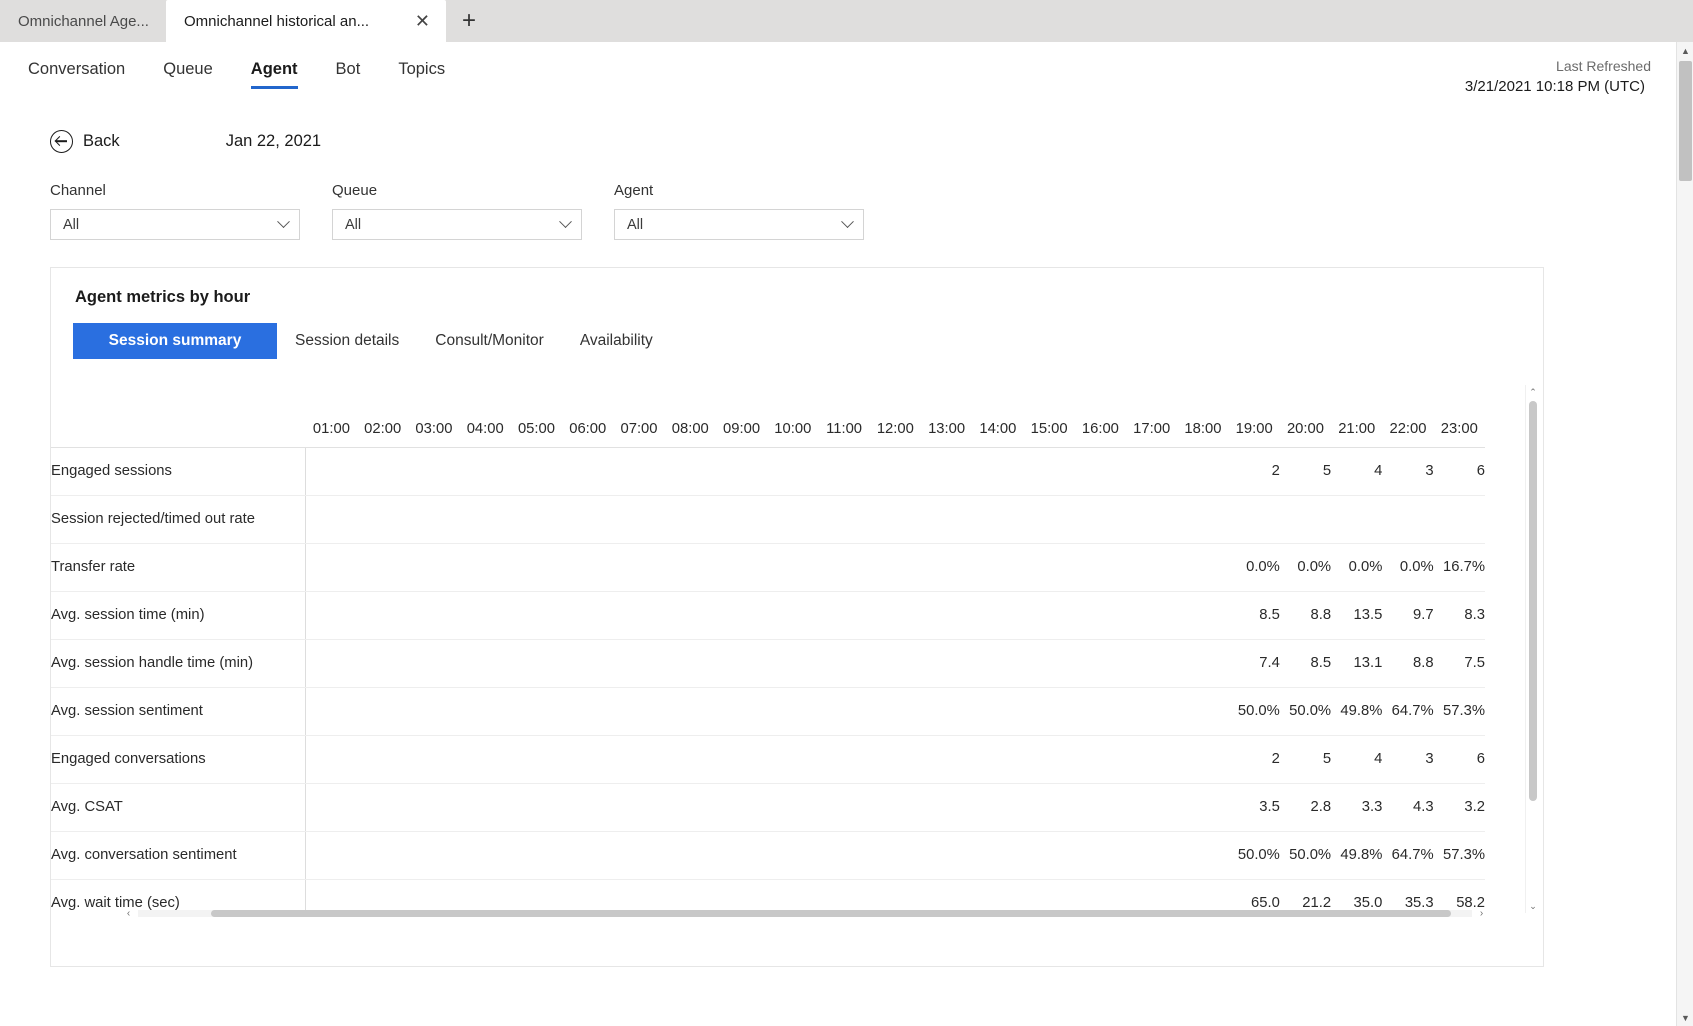 The width and height of the screenshot is (1693, 1026). I want to click on nav-item-bot: Bot, so click(348, 74).